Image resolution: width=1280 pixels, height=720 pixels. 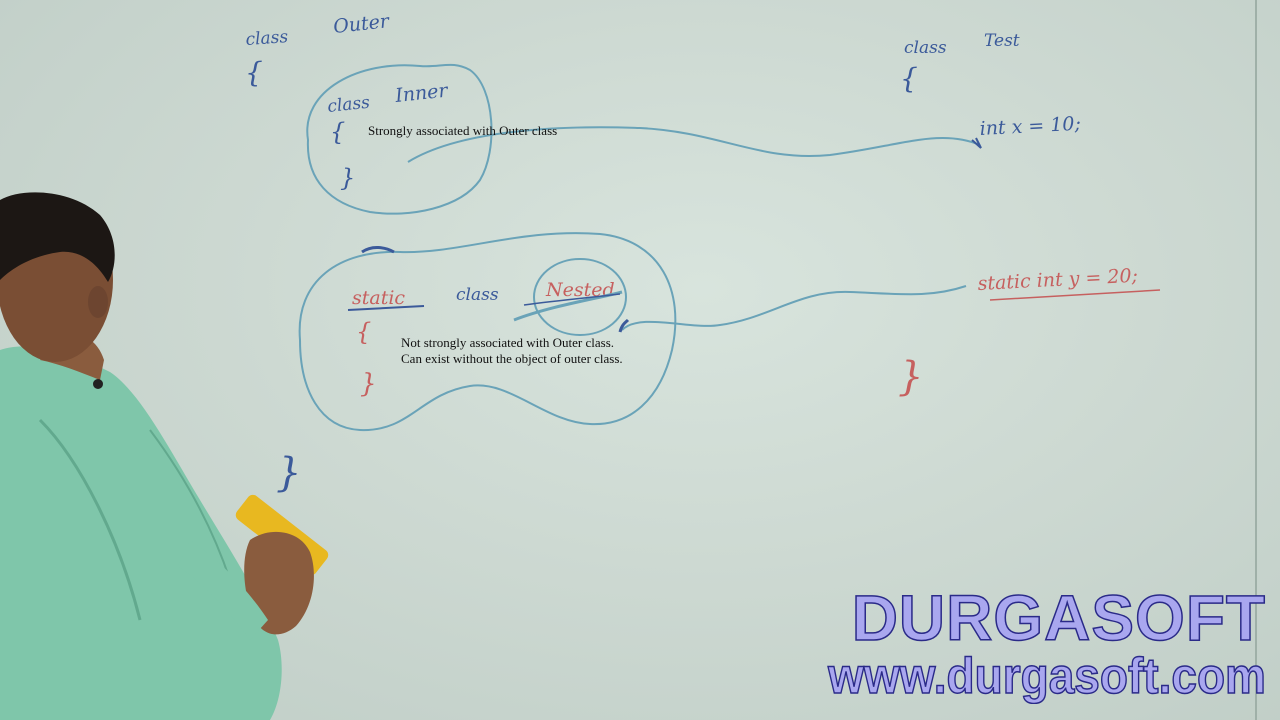 I want to click on inner-class-keyword: class, so click(x=348, y=105).